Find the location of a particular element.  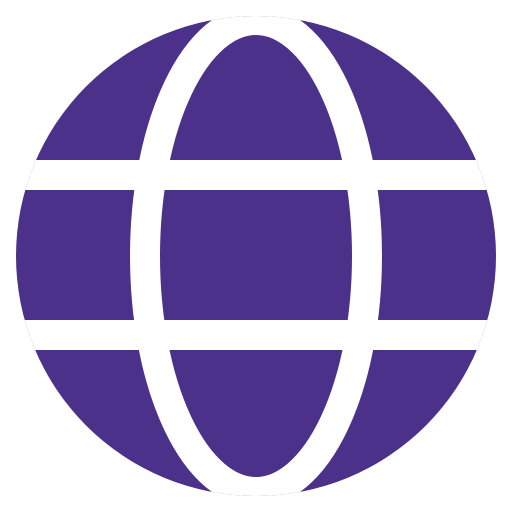

globe-upper-latitude is located at coordinates (256, 175).